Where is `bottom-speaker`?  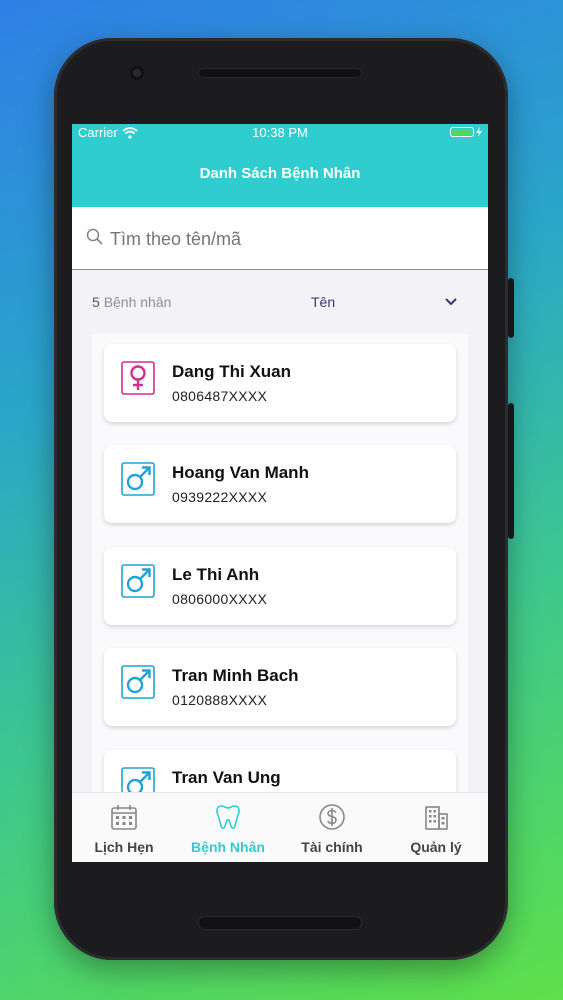 bottom-speaker is located at coordinates (280, 923).